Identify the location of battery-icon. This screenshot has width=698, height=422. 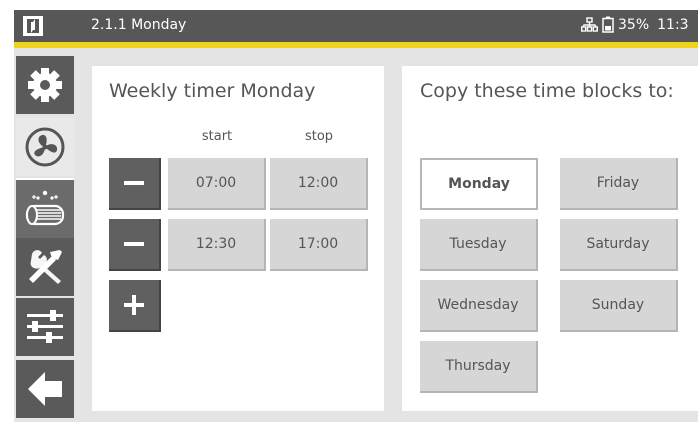
(608, 24).